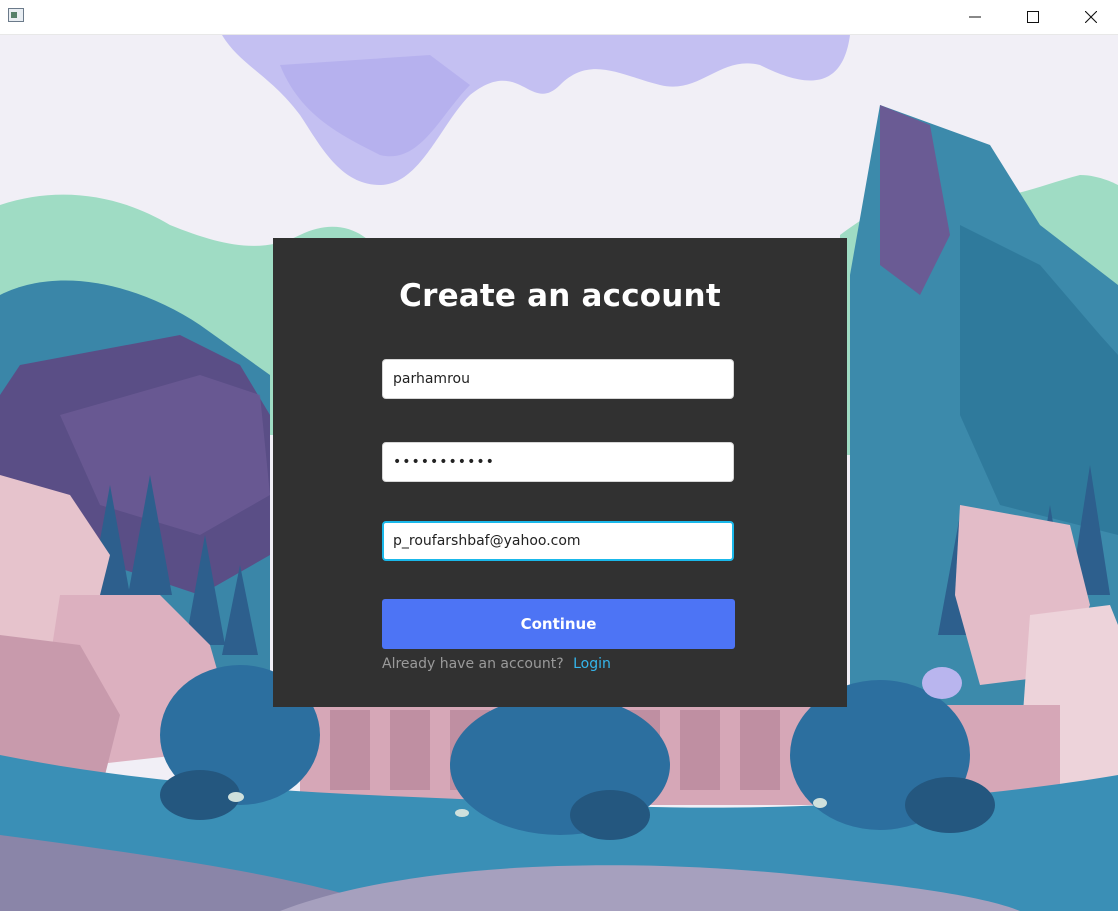 This screenshot has height=911, width=1118. What do you see at coordinates (560, 296) in the screenshot?
I see `page-title: Create an account` at bounding box center [560, 296].